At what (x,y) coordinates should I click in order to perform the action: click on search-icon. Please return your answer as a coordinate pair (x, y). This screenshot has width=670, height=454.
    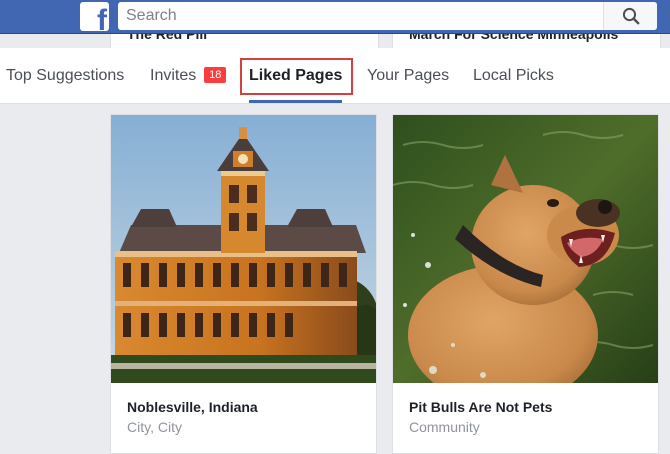
    Looking at the image, I should click on (630, 16).